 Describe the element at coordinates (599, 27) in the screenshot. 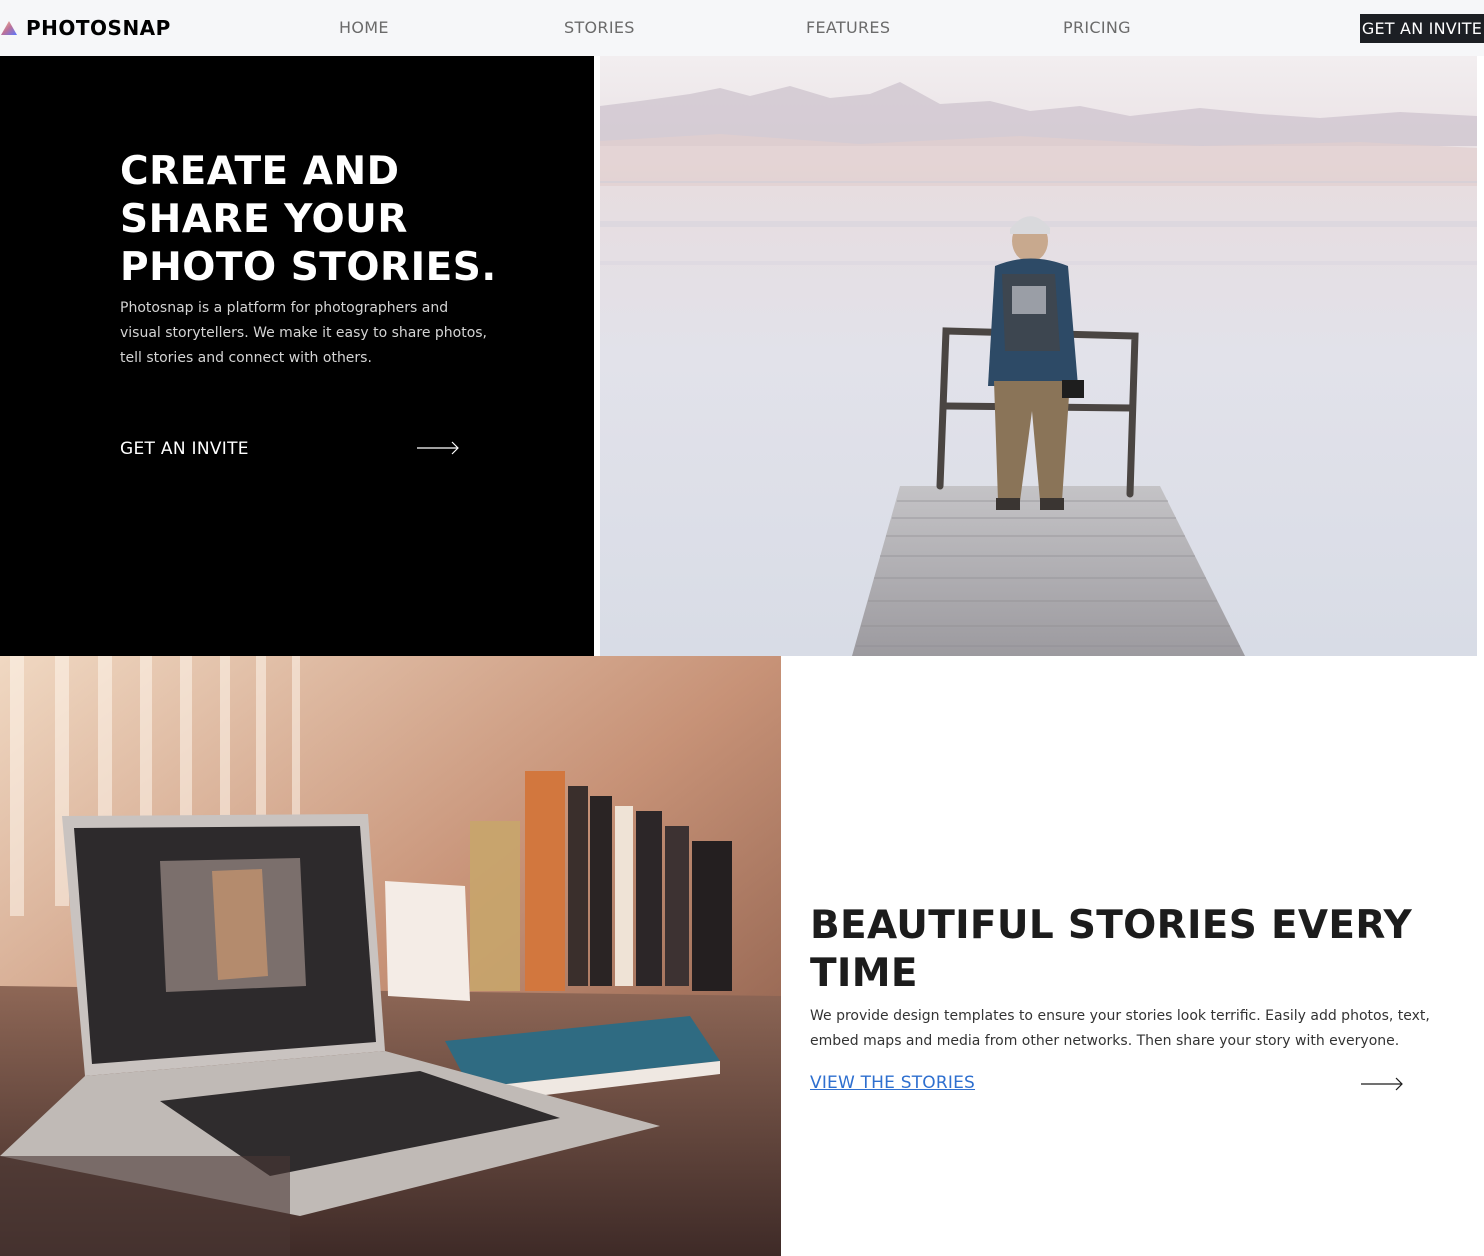

I see `nav-link-stories: STORIES` at that location.